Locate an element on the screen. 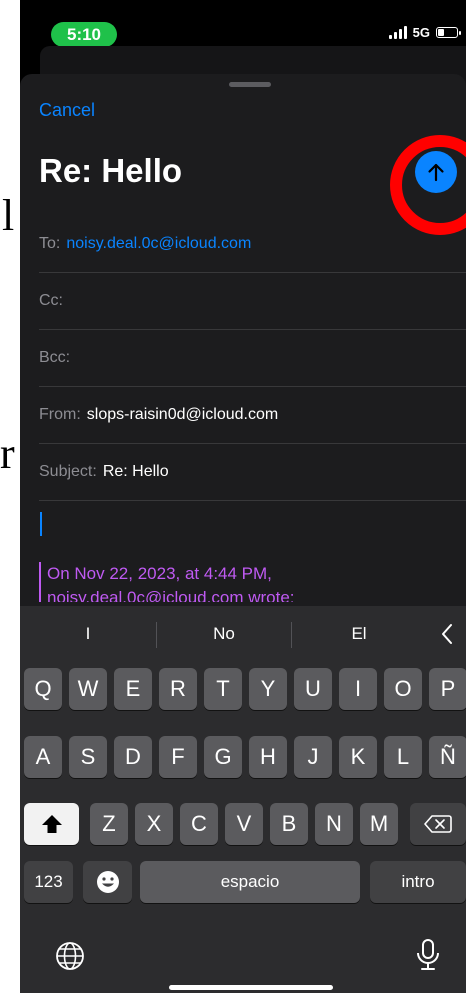  to-recipient: noisy.deal.0c@icloud.com is located at coordinates (158, 244).